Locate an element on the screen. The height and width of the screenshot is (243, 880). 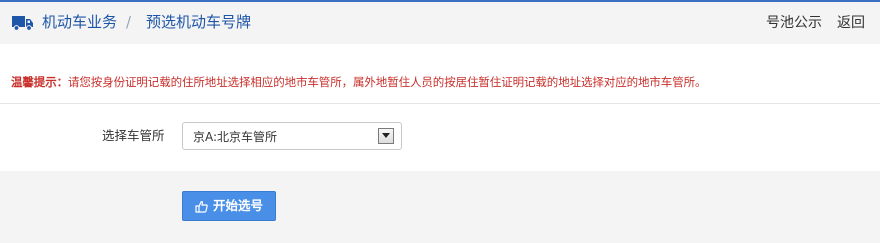
office-select-value: 京A:北京车管所 is located at coordinates (235, 137).